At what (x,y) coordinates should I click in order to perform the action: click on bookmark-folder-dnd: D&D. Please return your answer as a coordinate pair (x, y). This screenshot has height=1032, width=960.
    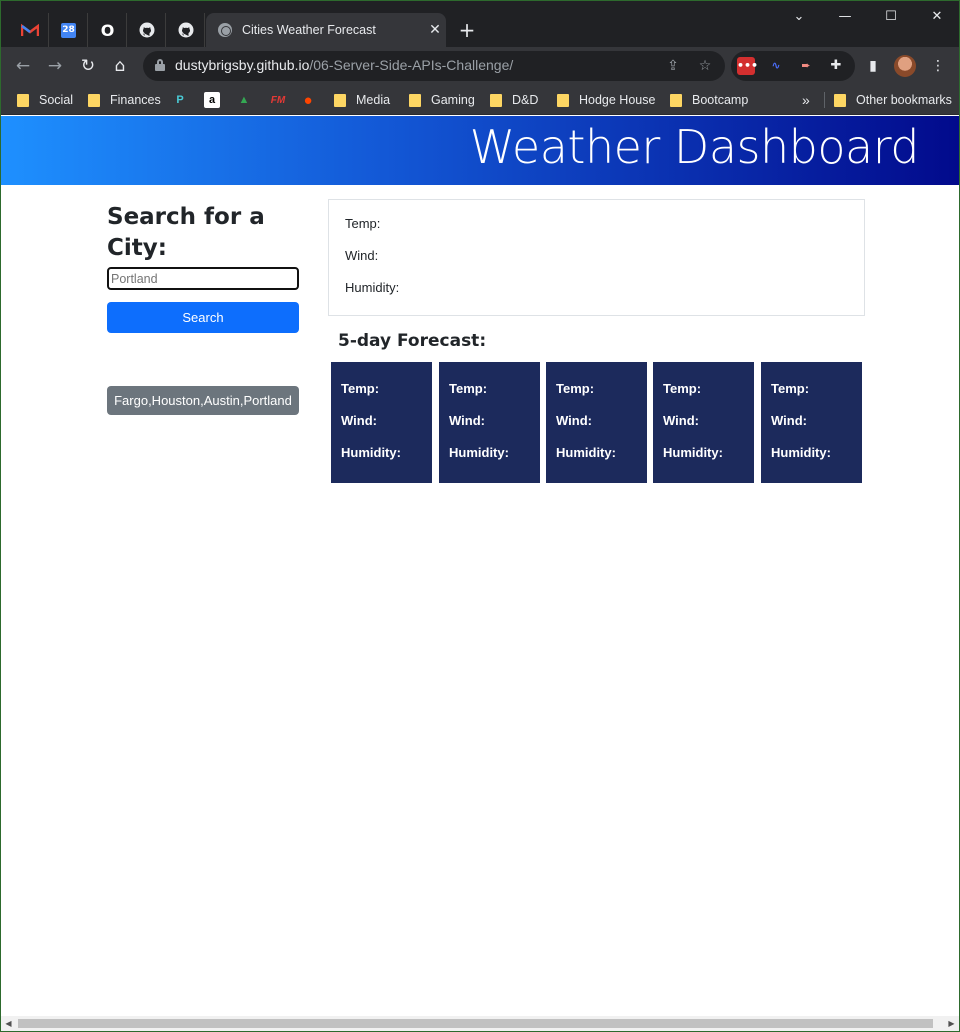
    Looking at the image, I should click on (514, 100).